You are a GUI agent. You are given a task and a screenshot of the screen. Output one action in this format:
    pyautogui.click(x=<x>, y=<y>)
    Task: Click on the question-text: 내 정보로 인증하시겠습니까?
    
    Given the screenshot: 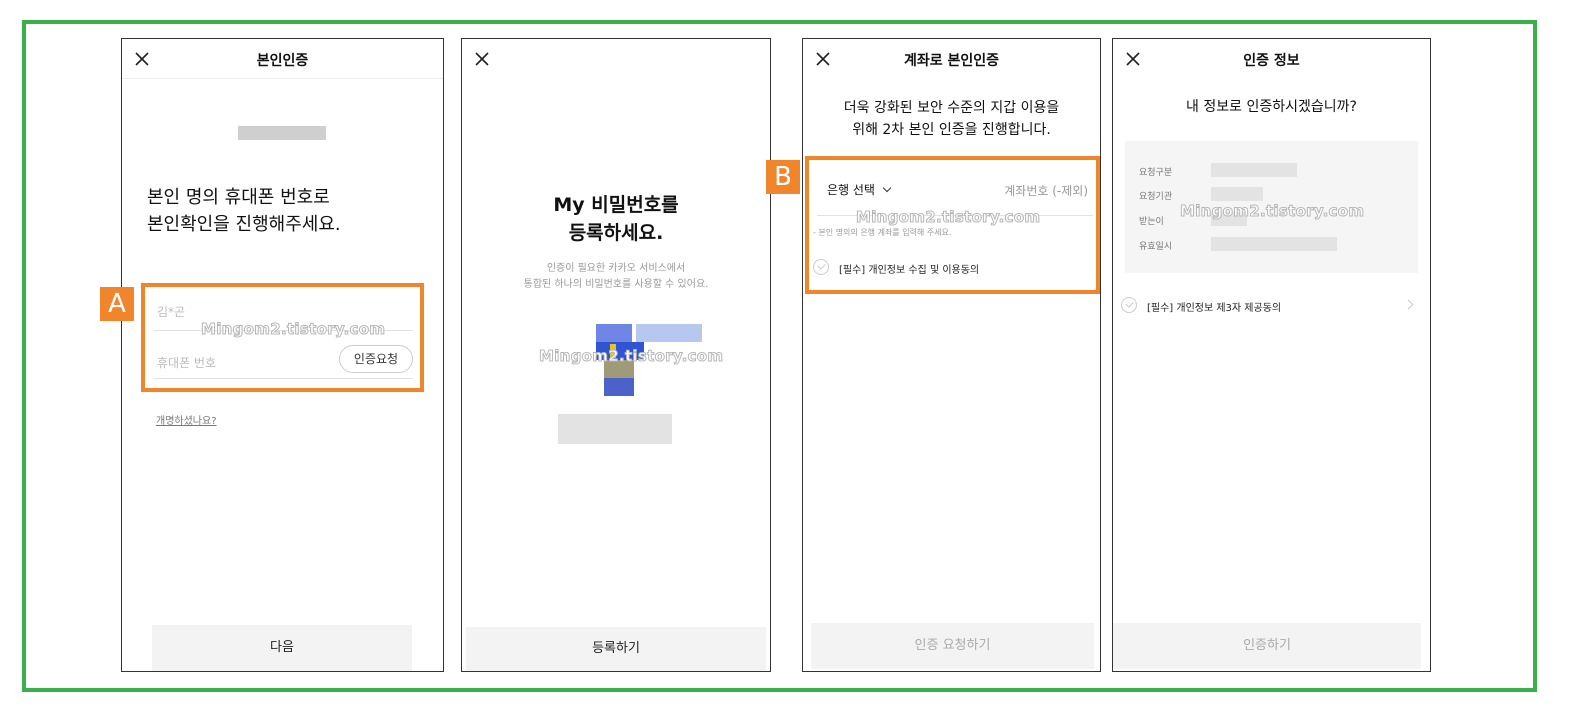 What is the action you would take?
    pyautogui.click(x=1271, y=107)
    